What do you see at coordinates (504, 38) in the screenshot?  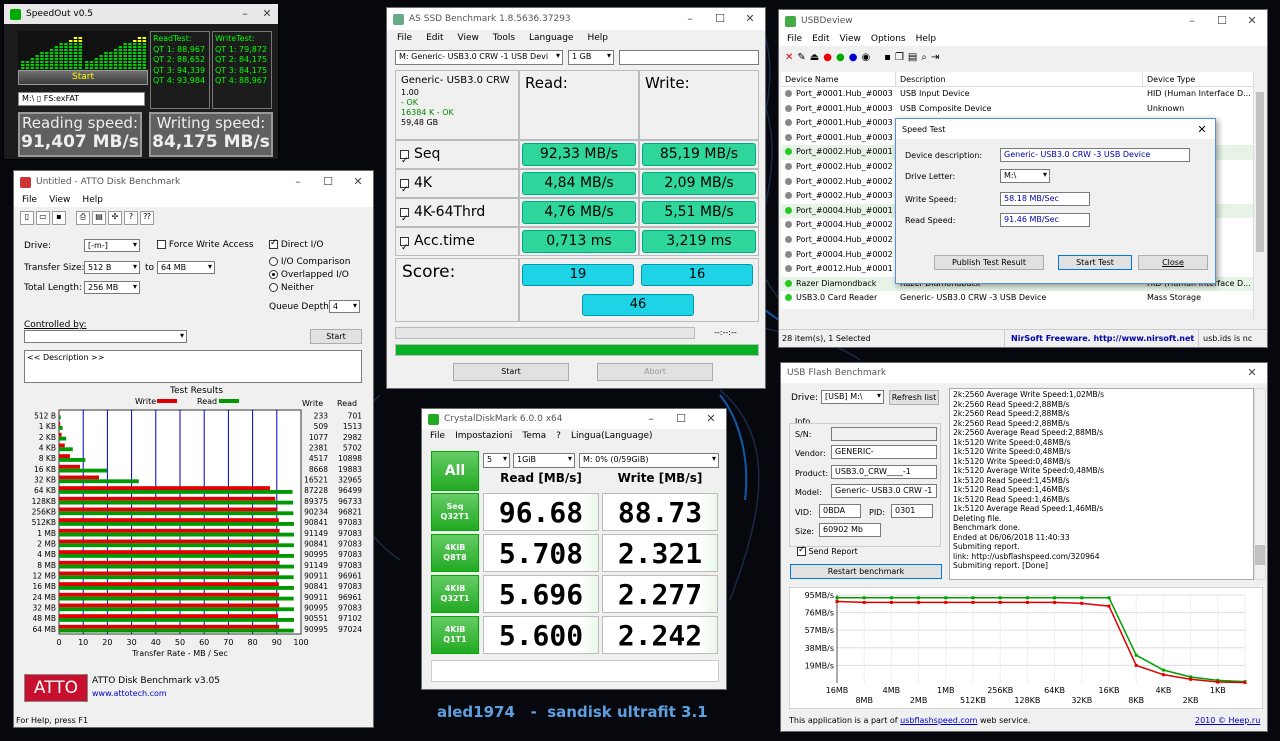 I see `menu-item-tools: Tools` at bounding box center [504, 38].